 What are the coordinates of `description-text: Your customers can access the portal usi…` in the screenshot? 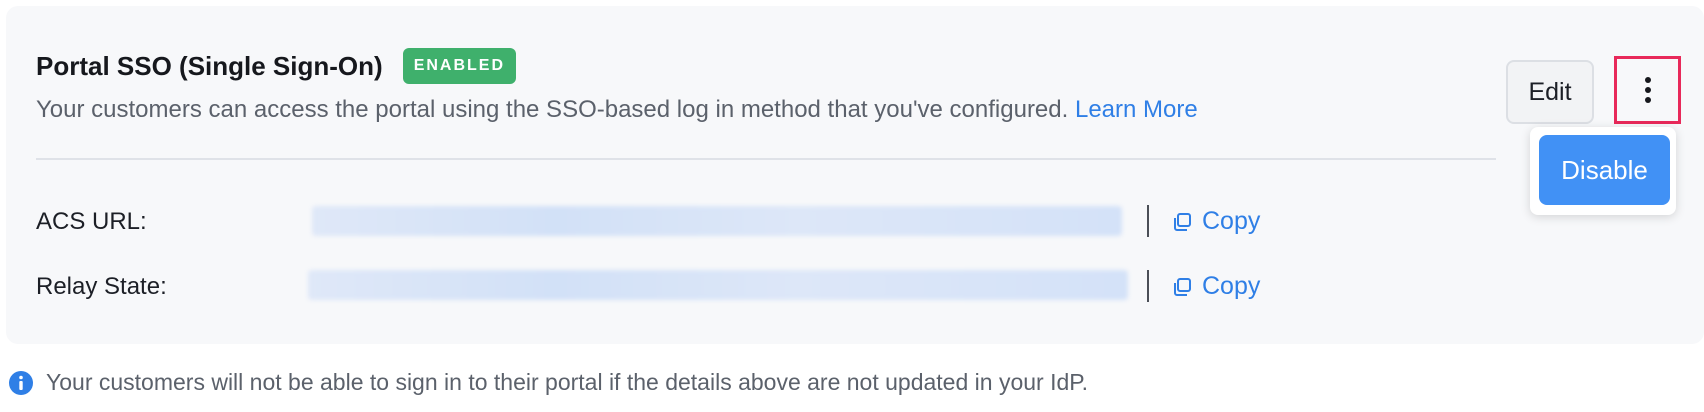 It's located at (552, 109).